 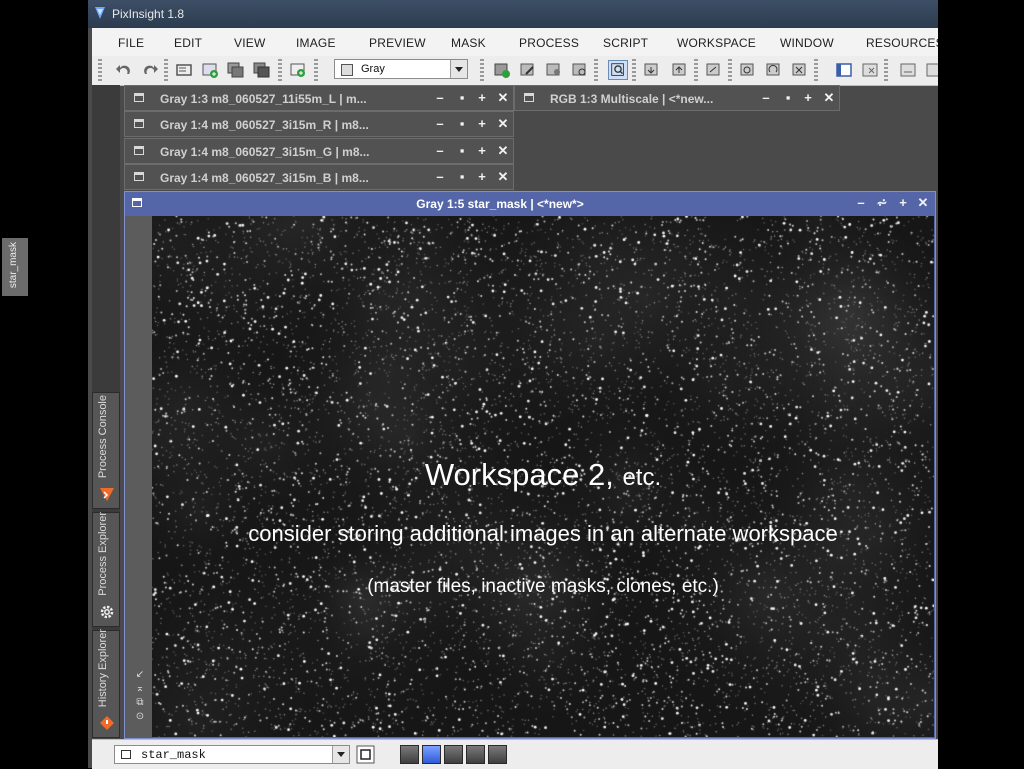 I want to click on preferences-icon, so click(x=931, y=70).